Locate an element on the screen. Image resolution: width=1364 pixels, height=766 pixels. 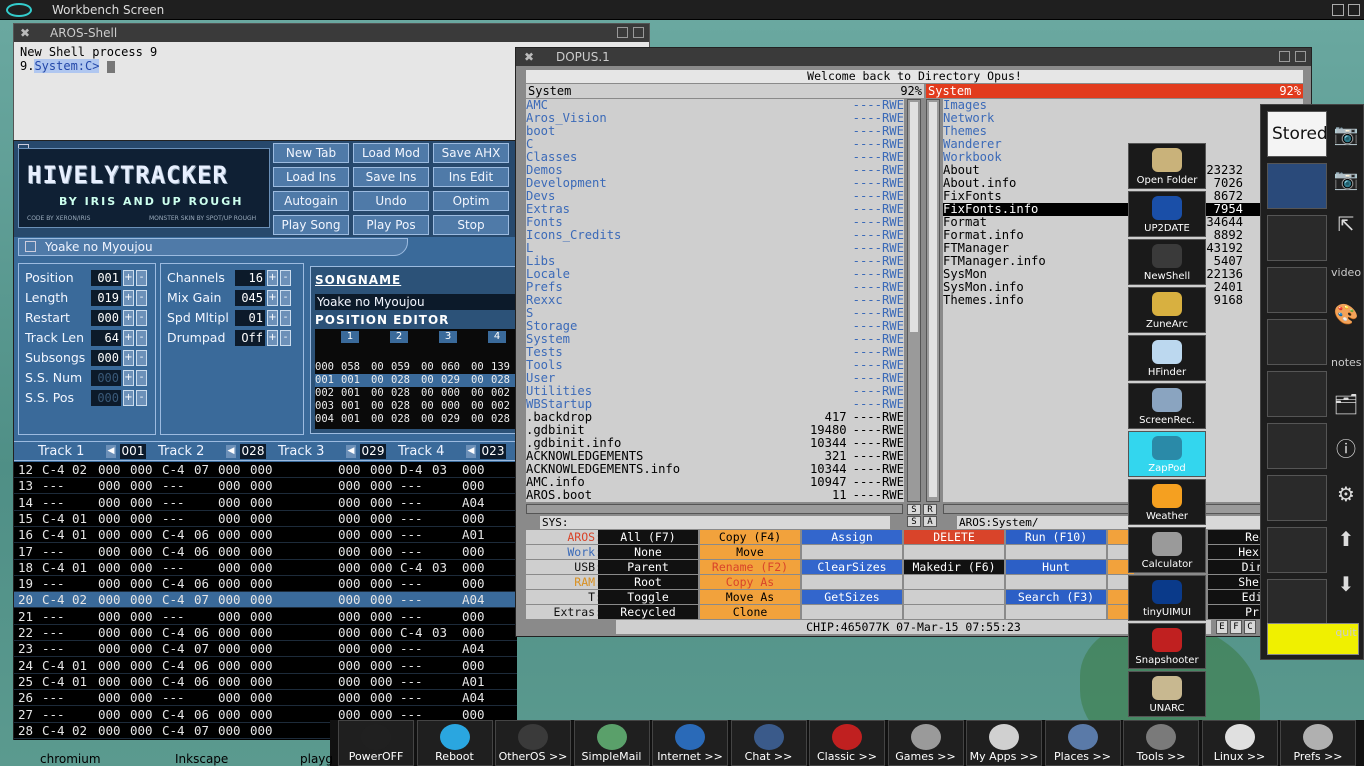
snapshooter-launcher: Snapshooter is located at coordinates (1167, 646).